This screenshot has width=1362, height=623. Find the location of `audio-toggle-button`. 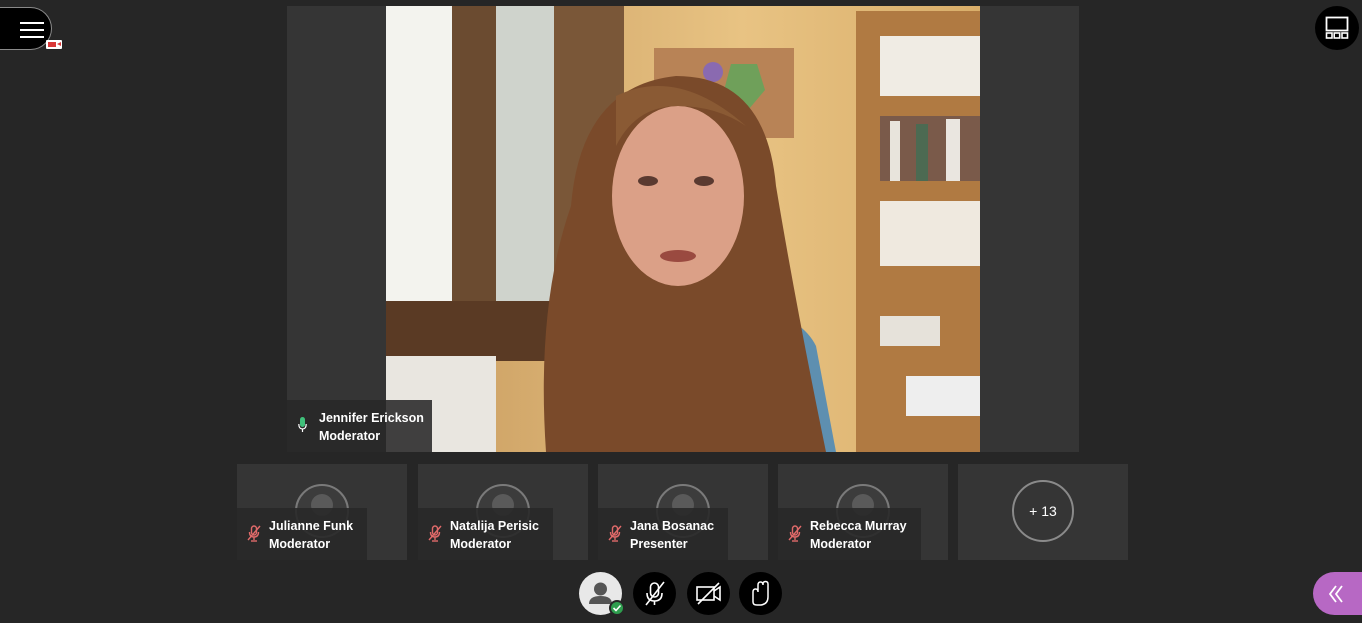

audio-toggle-button is located at coordinates (654, 593).